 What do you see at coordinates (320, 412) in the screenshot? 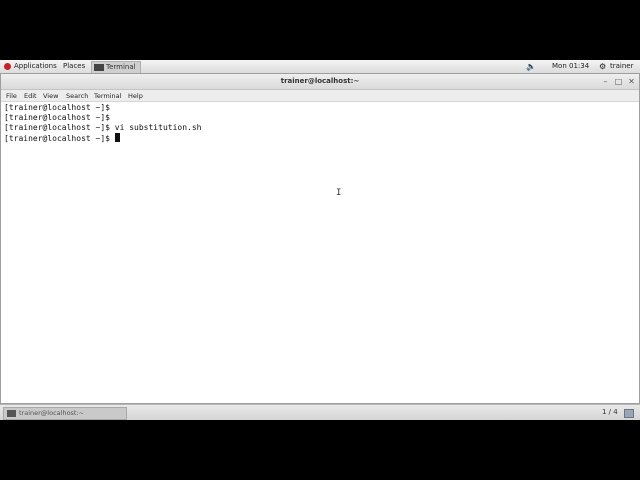
I see `bottom-panel: trainer@localhost:~ 1 / 4` at bounding box center [320, 412].